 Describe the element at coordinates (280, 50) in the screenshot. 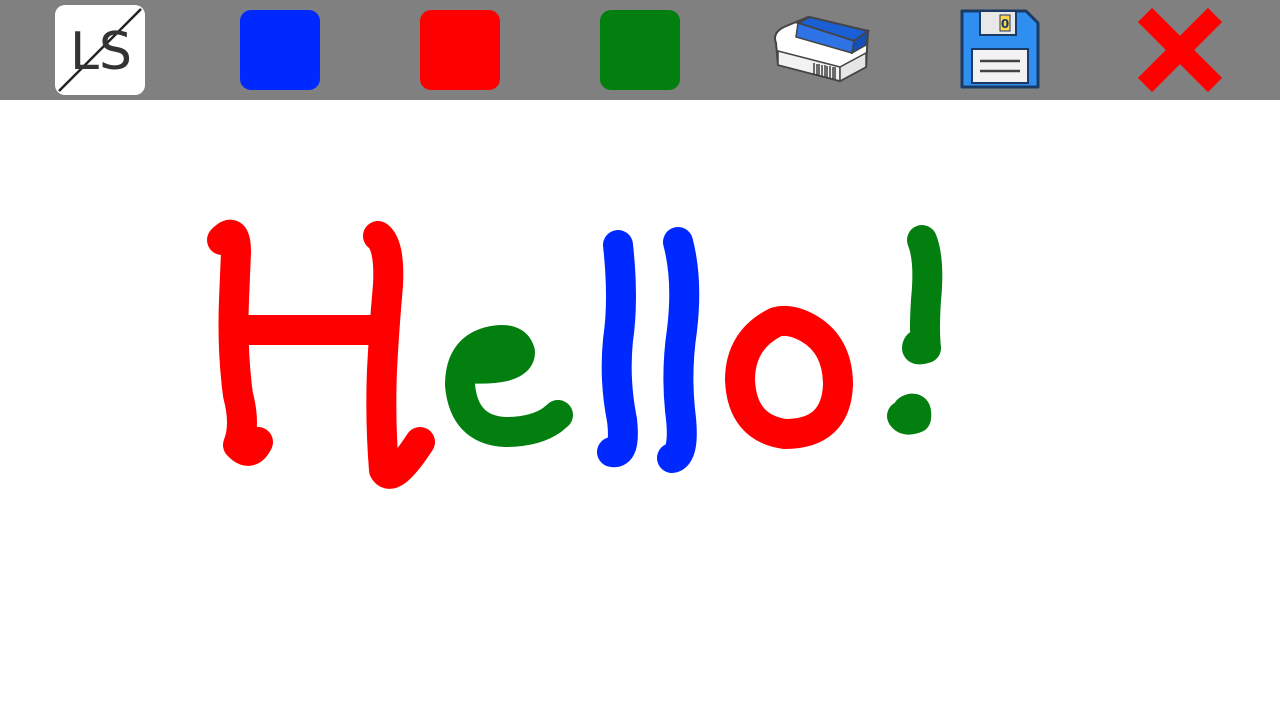

I see `color-swatch-blue` at that location.